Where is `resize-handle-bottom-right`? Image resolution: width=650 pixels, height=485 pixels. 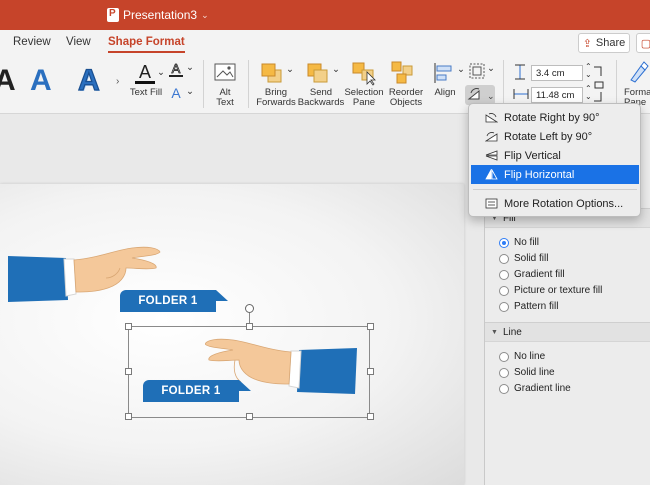 resize-handle-bottom-right is located at coordinates (370, 416).